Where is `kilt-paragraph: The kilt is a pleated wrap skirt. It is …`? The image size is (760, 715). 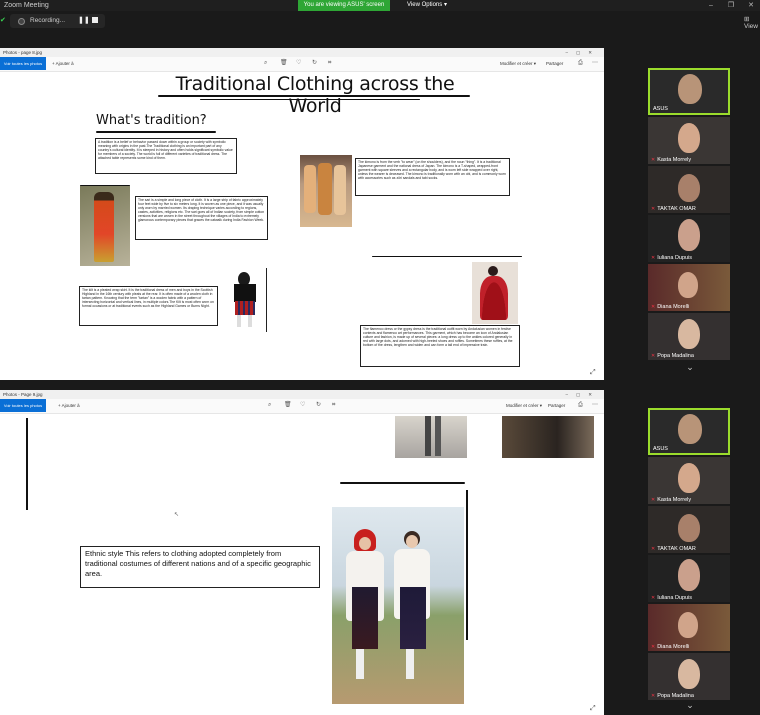
kilt-paragraph: The kilt is a pleated wrap skirt. It is … is located at coordinates (148, 298).